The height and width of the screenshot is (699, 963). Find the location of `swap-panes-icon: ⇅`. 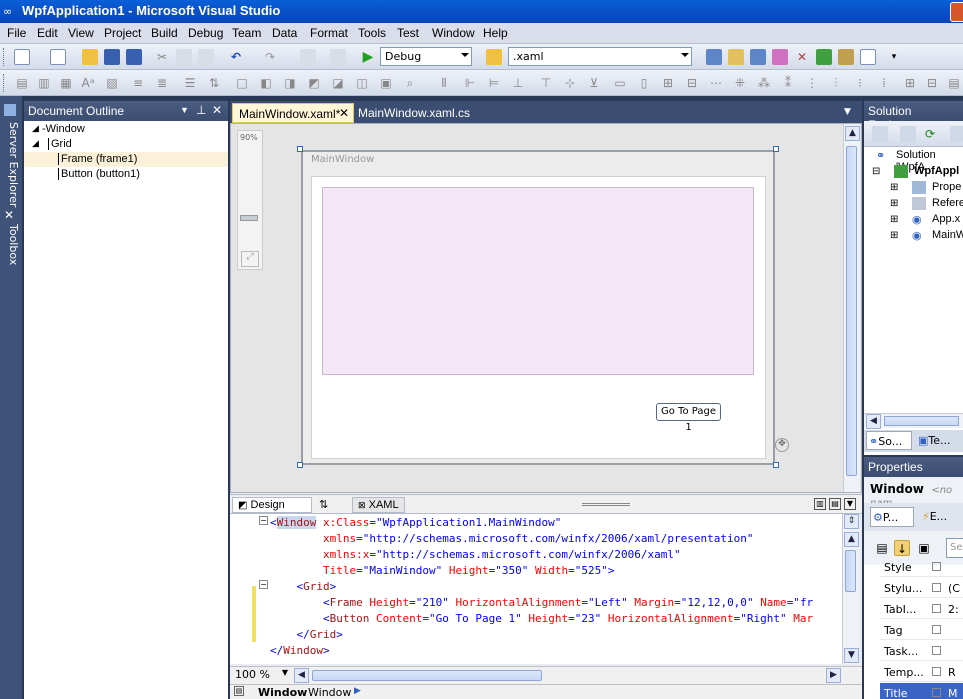

swap-panes-icon: ⇅ is located at coordinates (323, 505).